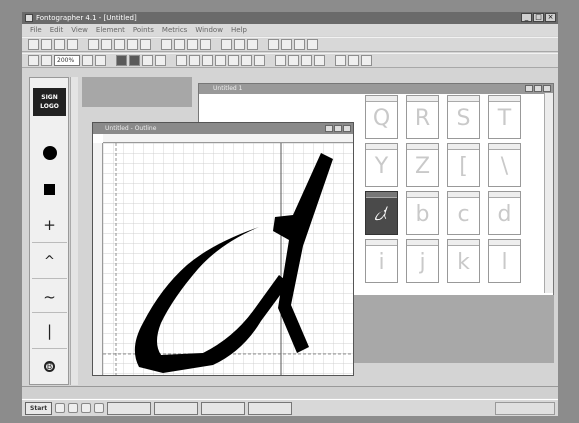  I want to click on glyph-cell: i, so click(381, 261).